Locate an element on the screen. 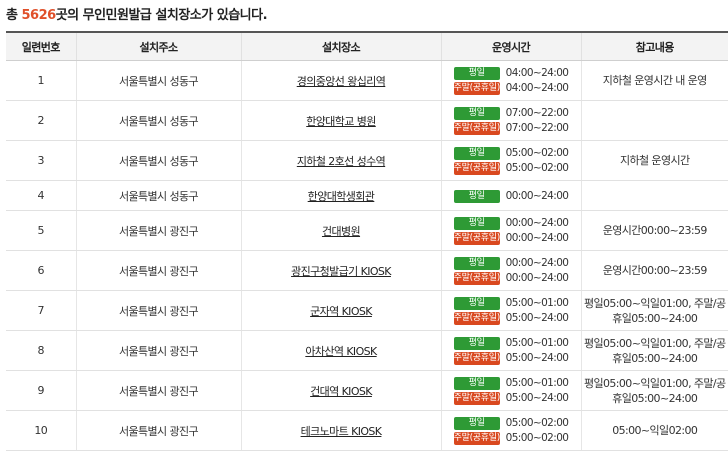 The image size is (728, 465). note-cell is located at coordinates (654, 195).